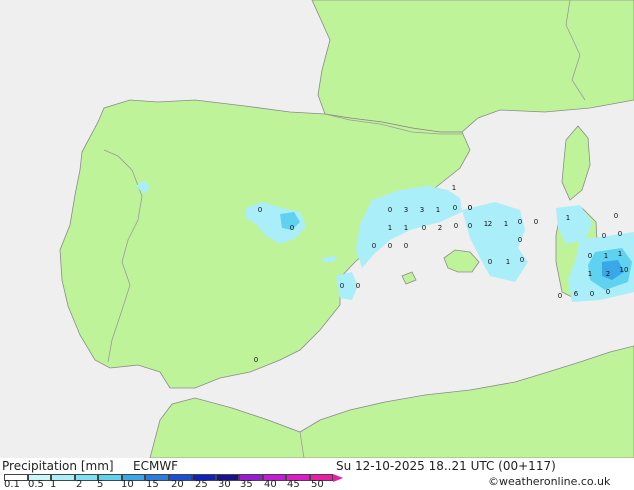  I want to click on colorbar-tick-label: 2, so click(79, 484).